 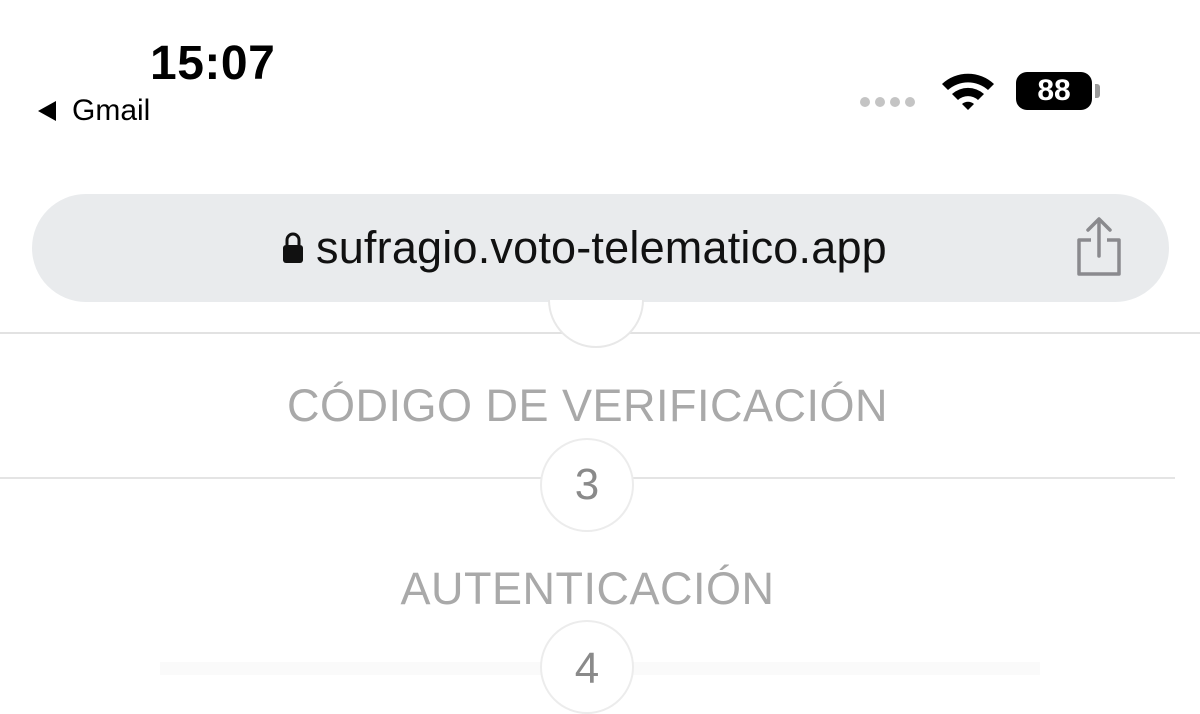 What do you see at coordinates (213, 63) in the screenshot?
I see `status-time: 15:07` at bounding box center [213, 63].